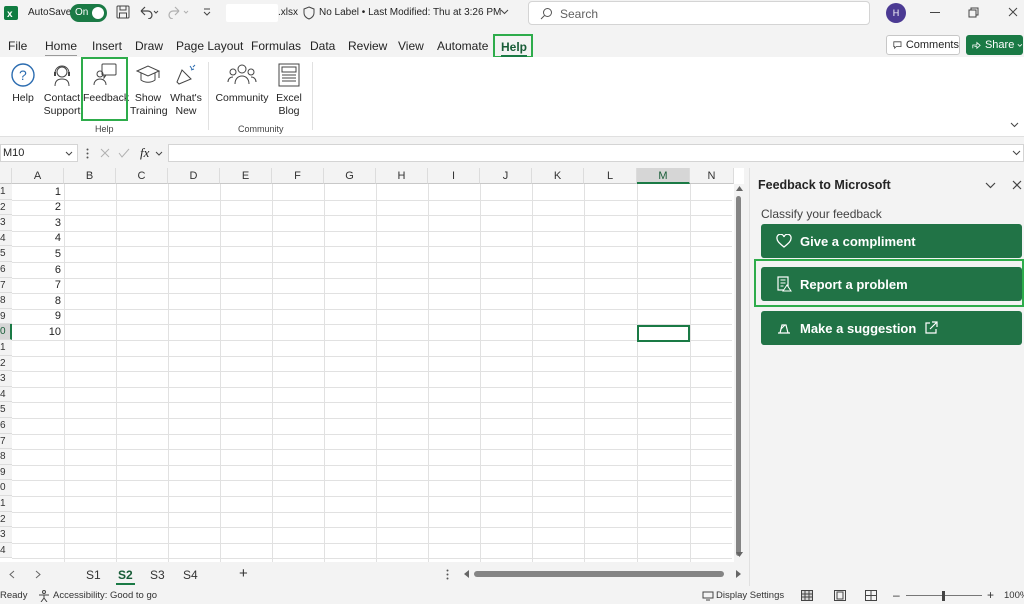 Image resolution: width=1024 pixels, height=604 pixels. I want to click on tab-automate: Automate, so click(462, 46).